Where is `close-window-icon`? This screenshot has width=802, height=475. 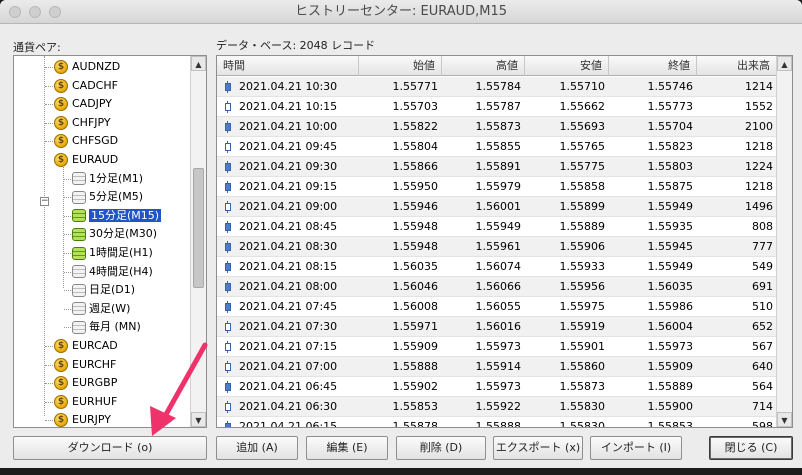
close-window-icon is located at coordinates (15, 12).